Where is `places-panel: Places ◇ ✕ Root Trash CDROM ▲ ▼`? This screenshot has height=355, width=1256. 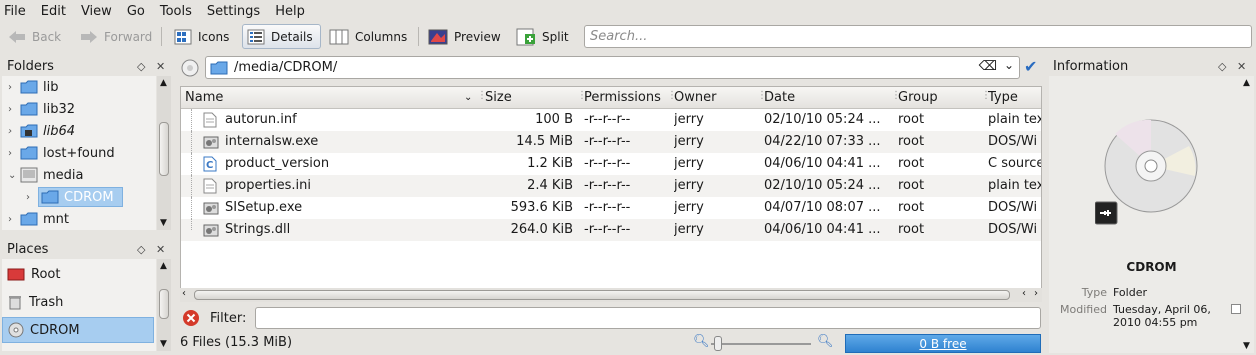
places-panel: Places ◇ ✕ Root Trash CDROM ▲ ▼ is located at coordinates (88, 295).